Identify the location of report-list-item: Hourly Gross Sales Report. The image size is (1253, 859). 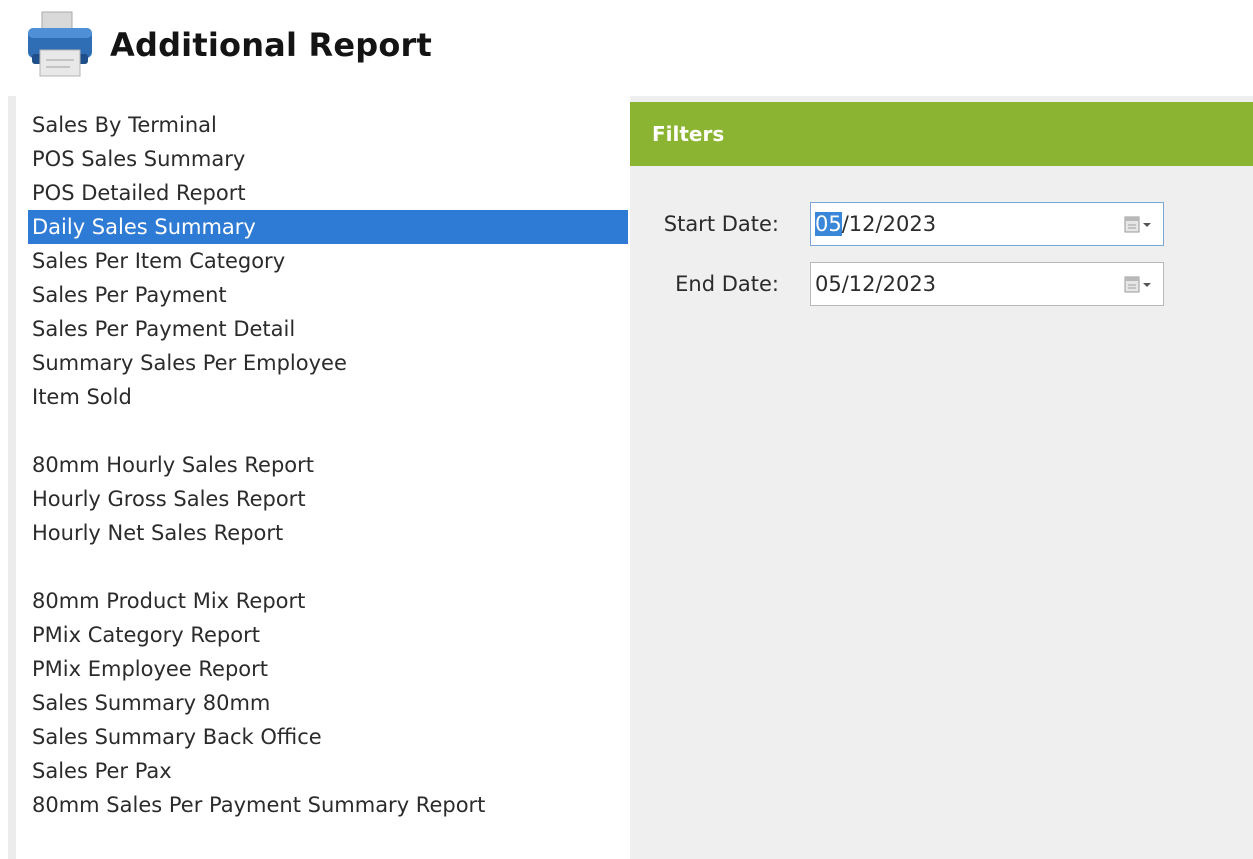
(328, 499).